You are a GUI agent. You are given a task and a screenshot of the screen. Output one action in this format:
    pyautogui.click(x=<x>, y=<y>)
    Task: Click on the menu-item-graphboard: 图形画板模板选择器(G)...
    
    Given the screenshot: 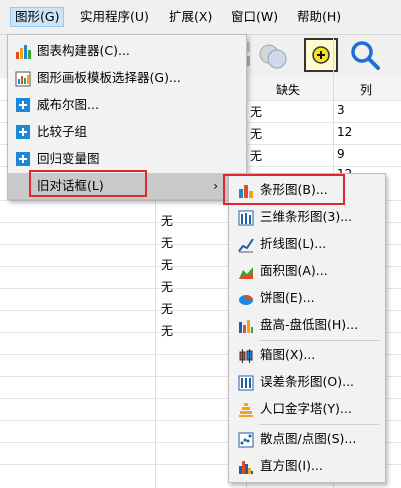 What is the action you would take?
    pyautogui.click(x=127, y=78)
    